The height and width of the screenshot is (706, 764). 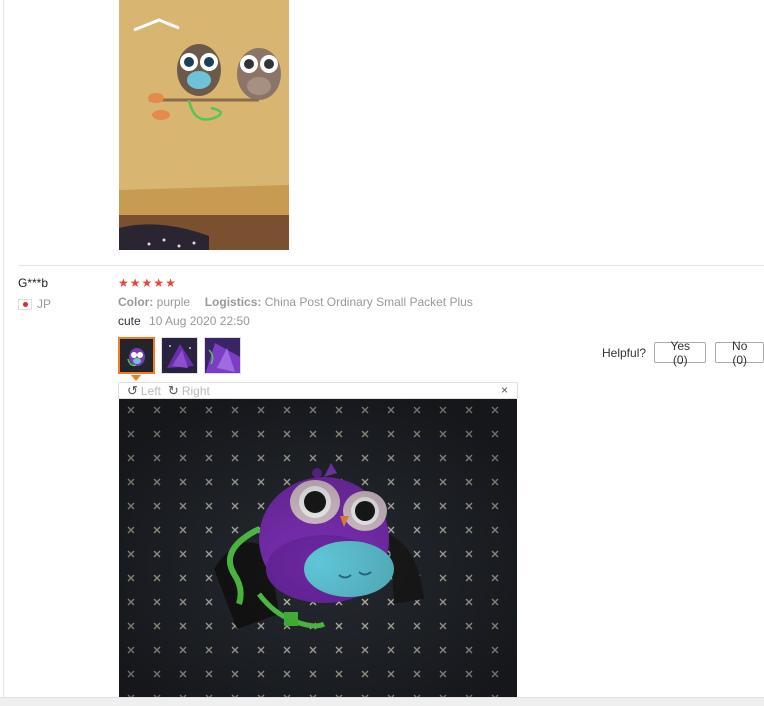 I want to click on review-body: cute 10 Aug 2020 22:50, so click(x=184, y=321).